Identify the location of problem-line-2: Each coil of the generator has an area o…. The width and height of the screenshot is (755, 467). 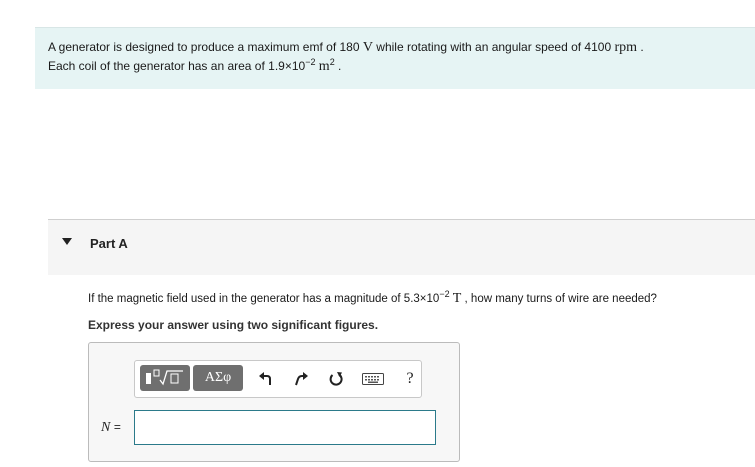
(195, 66).